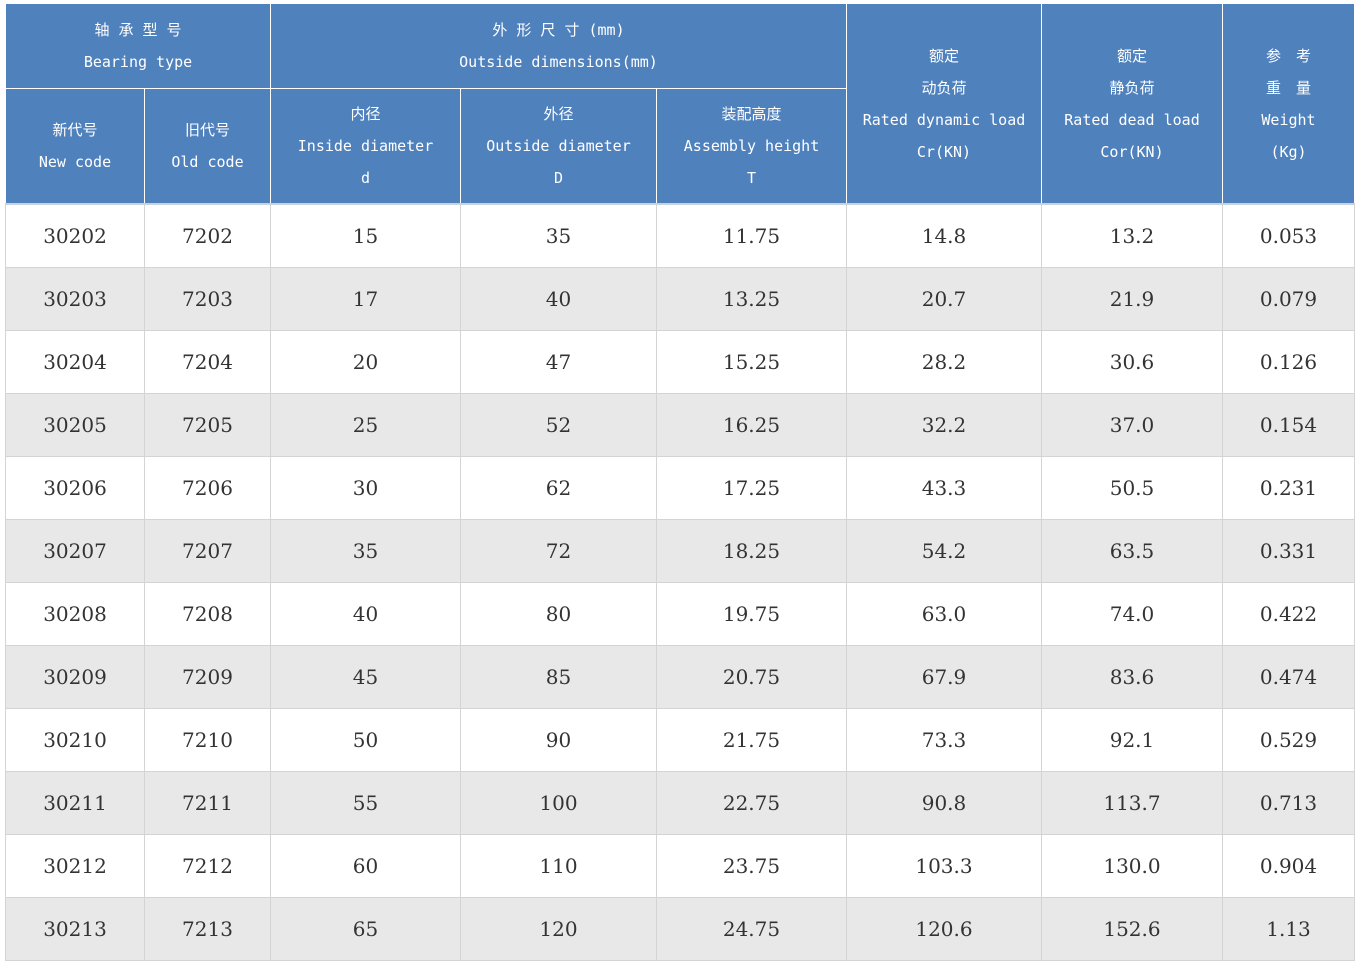  What do you see at coordinates (558, 362) in the screenshot?
I see `cell-outside-diameter: 47` at bounding box center [558, 362].